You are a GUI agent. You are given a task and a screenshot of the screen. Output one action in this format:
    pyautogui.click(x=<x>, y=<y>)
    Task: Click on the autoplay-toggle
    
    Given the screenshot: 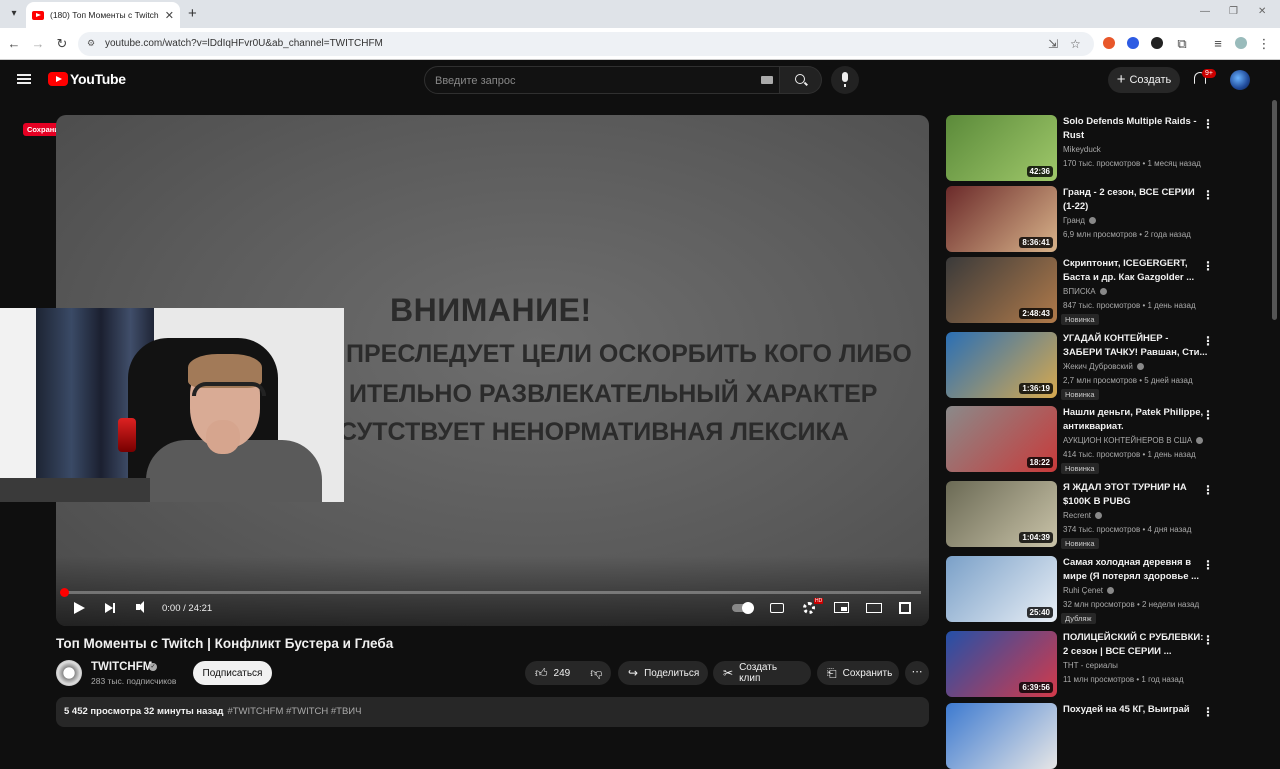 What is the action you would take?
    pyautogui.click(x=743, y=608)
    